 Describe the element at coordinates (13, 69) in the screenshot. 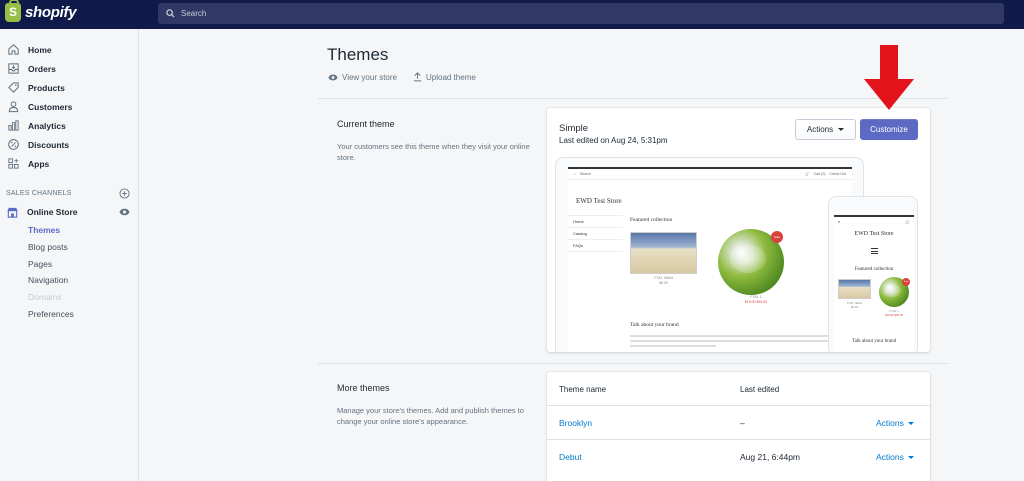

I see `orders-icon` at that location.